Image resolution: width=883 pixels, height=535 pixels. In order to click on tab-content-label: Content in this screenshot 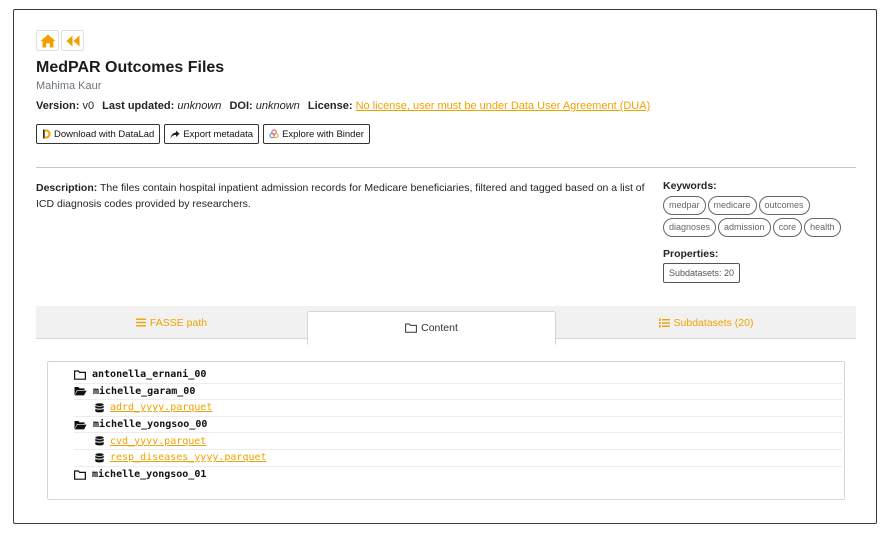, I will do `click(439, 328)`.